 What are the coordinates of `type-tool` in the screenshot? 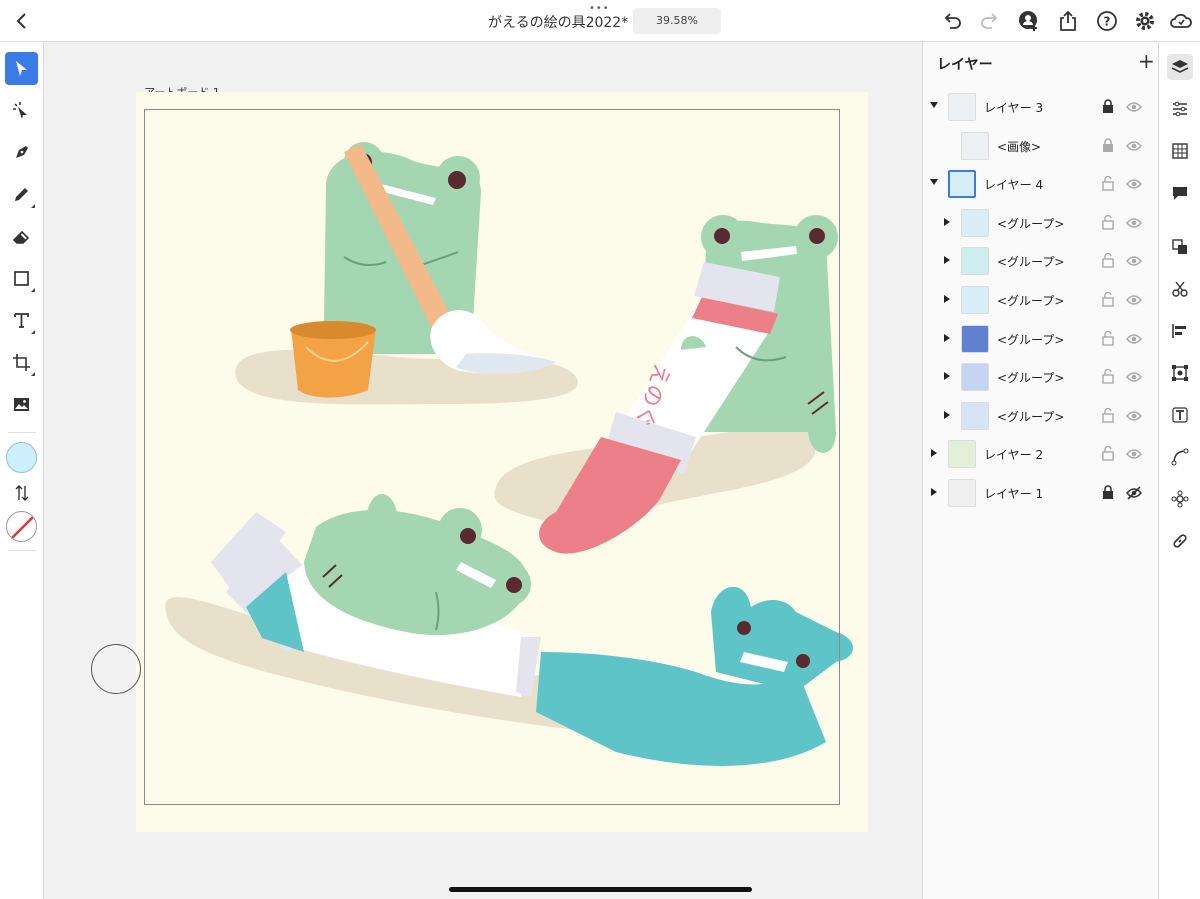 It's located at (21, 320).